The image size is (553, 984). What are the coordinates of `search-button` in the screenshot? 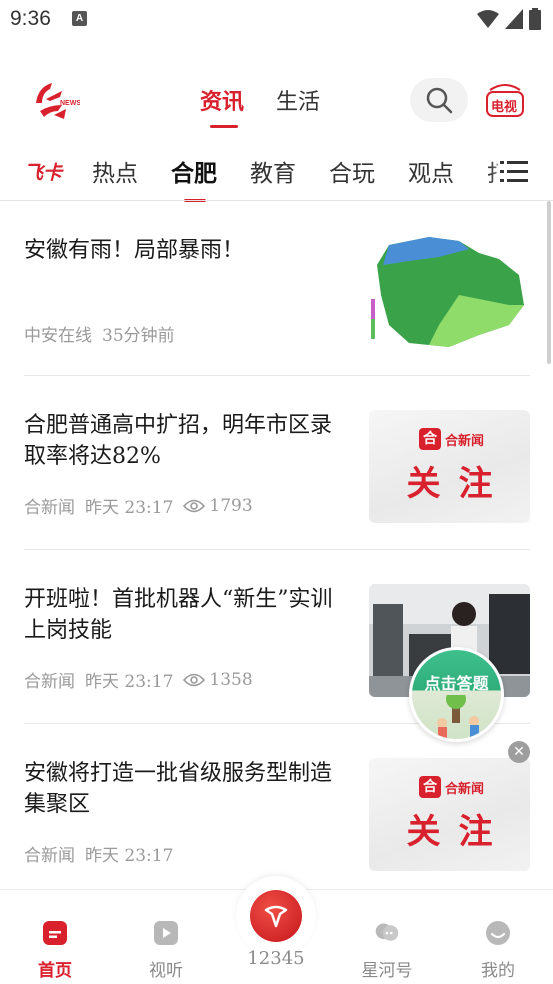 It's located at (439, 100).